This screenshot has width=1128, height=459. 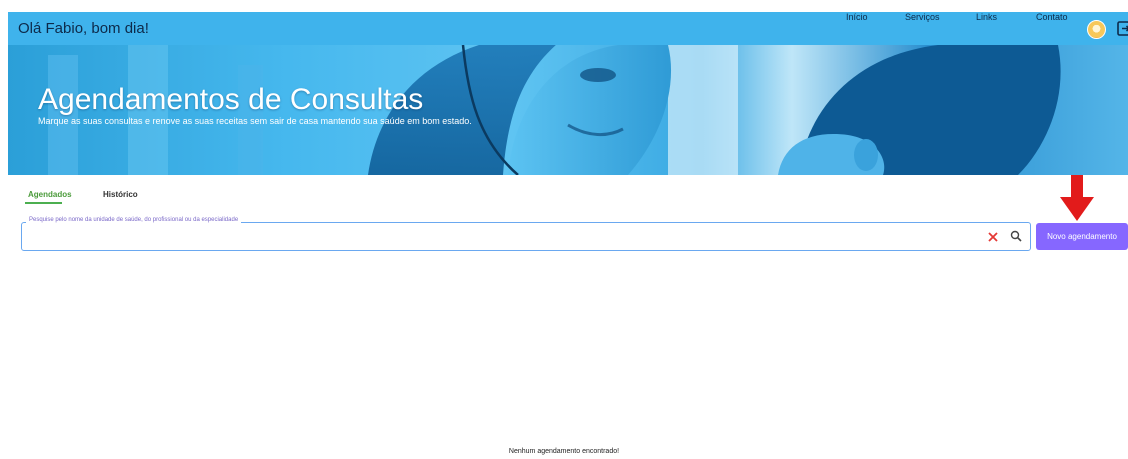 I want to click on empty-state-message: Nenhum agendamento encontrado!, so click(x=564, y=451).